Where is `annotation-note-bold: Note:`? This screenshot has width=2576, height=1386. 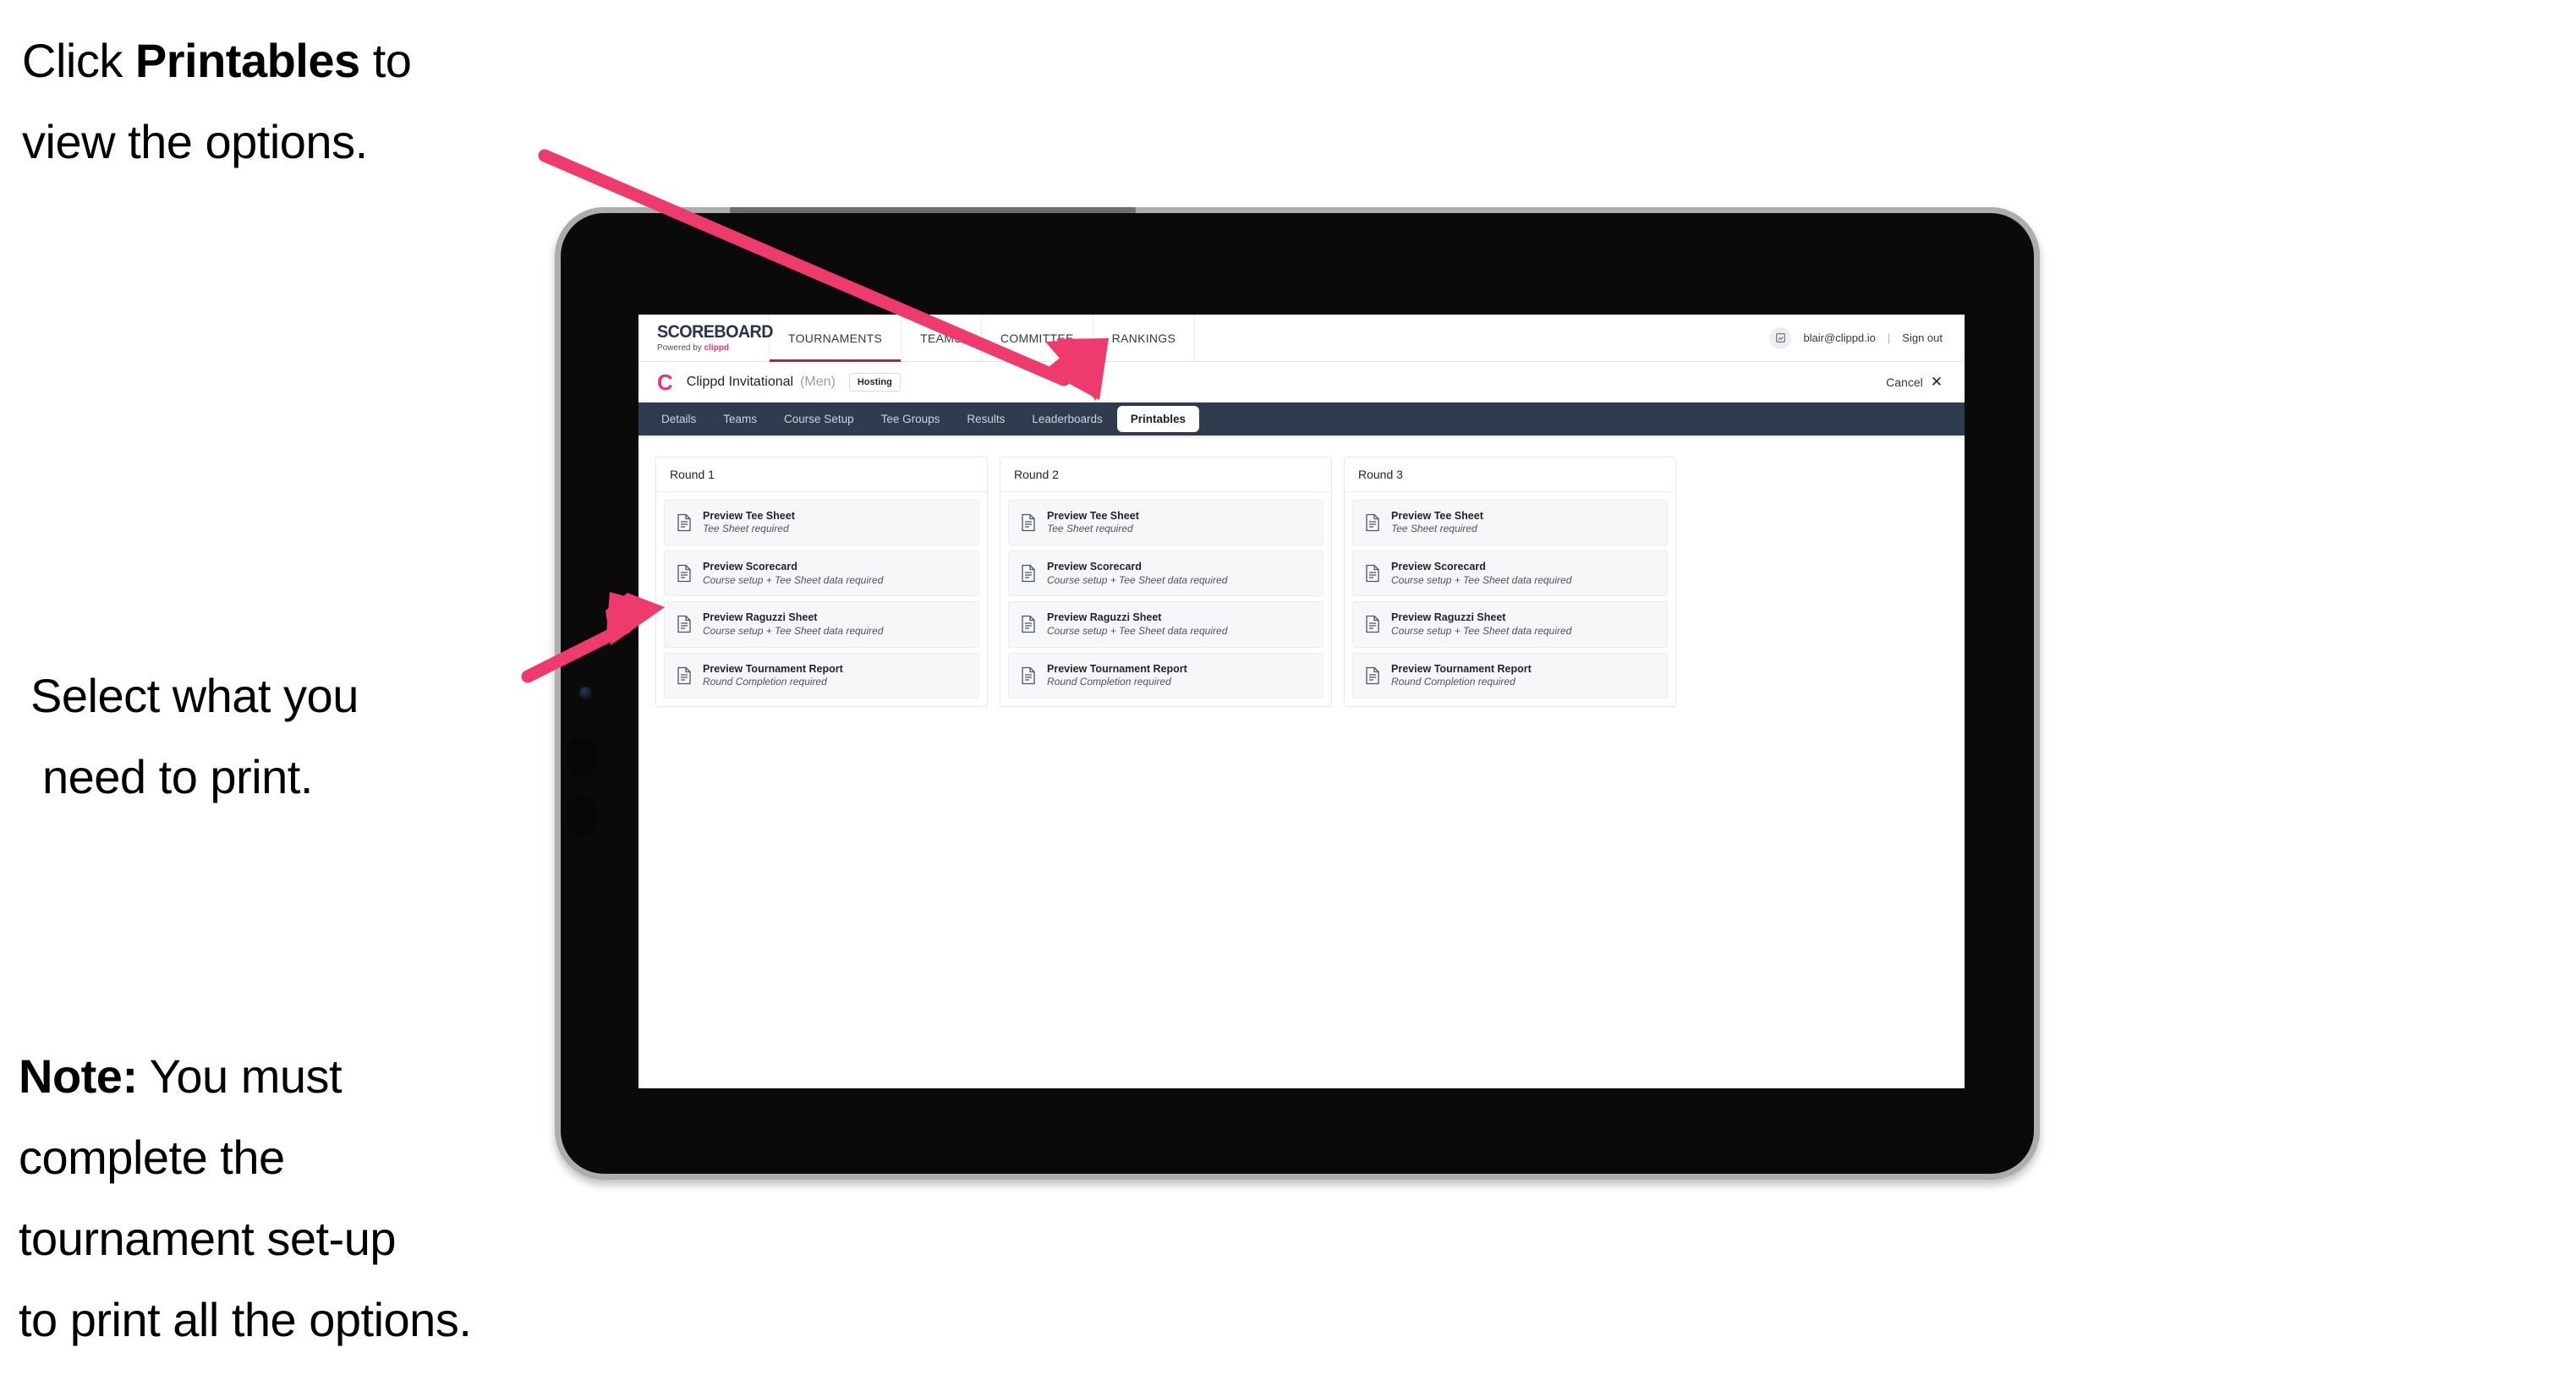 annotation-note-bold: Note: is located at coordinates (78, 1076).